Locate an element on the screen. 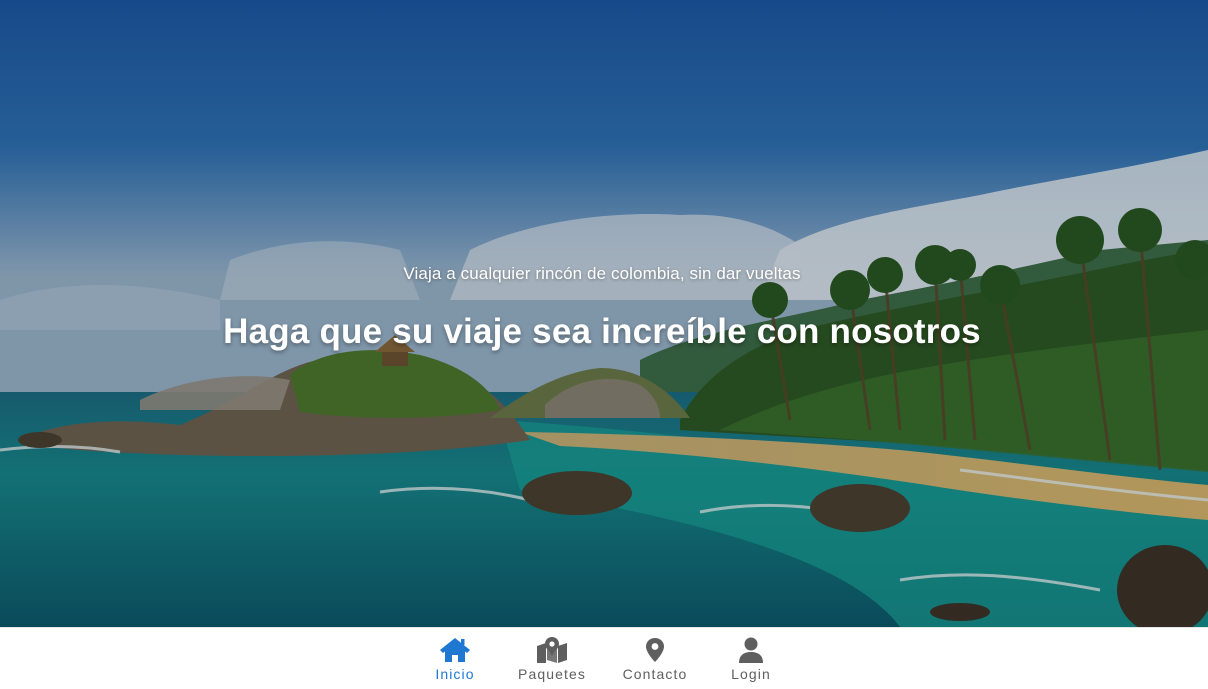  nav-item-inicio: Inicio is located at coordinates (455, 660).